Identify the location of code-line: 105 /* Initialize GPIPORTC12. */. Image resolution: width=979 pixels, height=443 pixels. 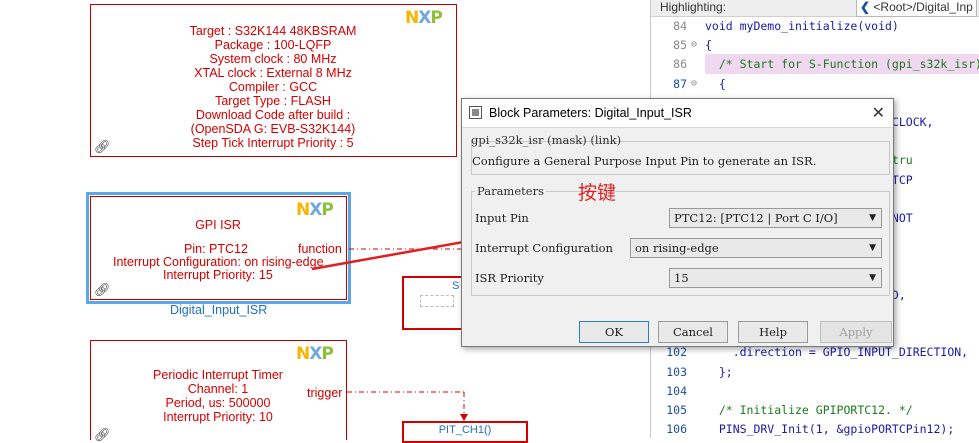
(815, 410).